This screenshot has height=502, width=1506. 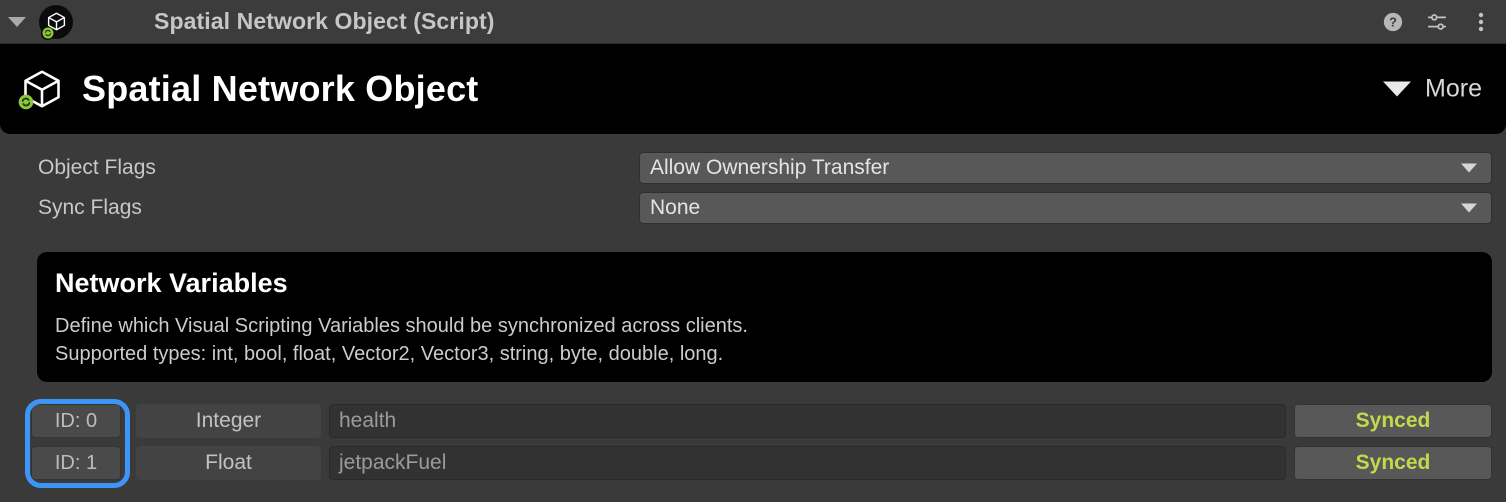 What do you see at coordinates (675, 207) in the screenshot?
I see `sync-flags-value: None` at bounding box center [675, 207].